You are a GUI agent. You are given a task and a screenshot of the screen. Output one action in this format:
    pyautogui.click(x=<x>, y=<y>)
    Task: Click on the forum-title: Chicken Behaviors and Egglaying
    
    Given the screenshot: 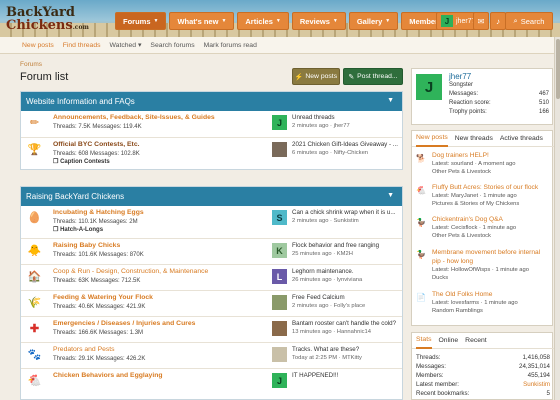 What is the action you would take?
    pyautogui.click(x=108, y=375)
    